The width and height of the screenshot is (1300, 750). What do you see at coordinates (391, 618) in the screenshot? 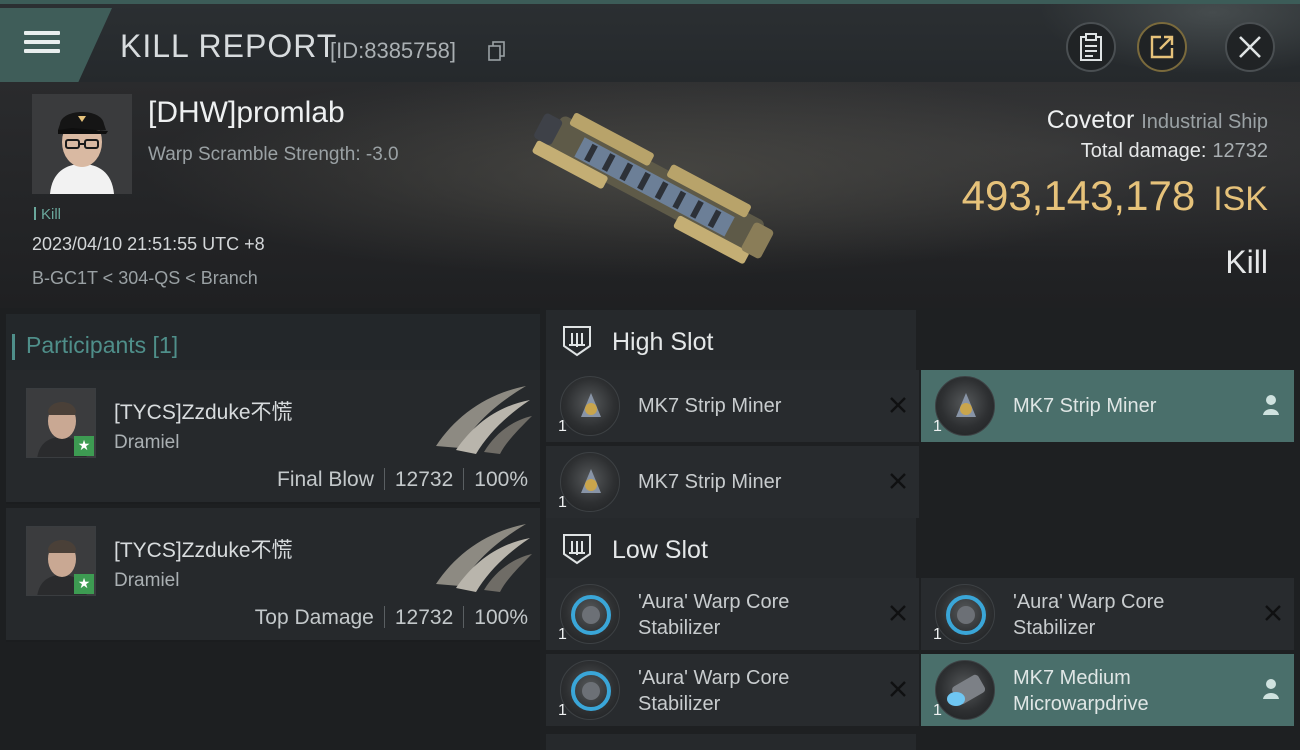
I see `participant-stats: Top Damage 12732 100%` at bounding box center [391, 618].